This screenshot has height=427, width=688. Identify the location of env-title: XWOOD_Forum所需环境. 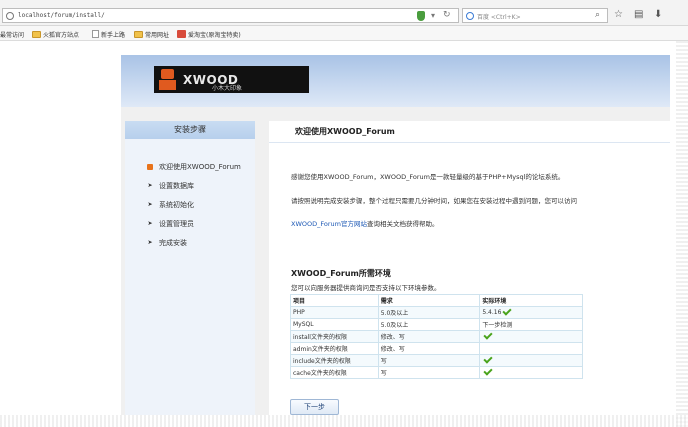
(341, 273).